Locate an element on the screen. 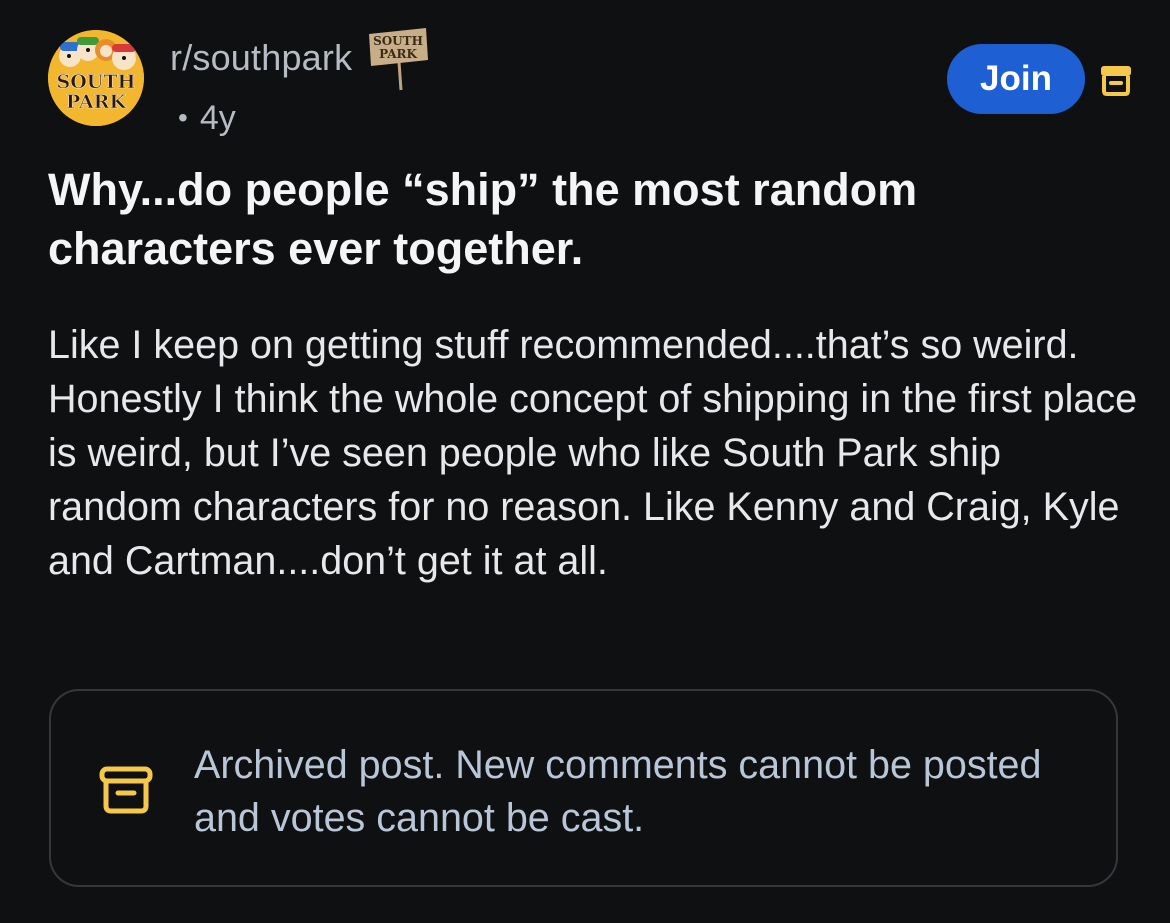  south-park-logo-icon: SOUTH PARK is located at coordinates (96, 78).